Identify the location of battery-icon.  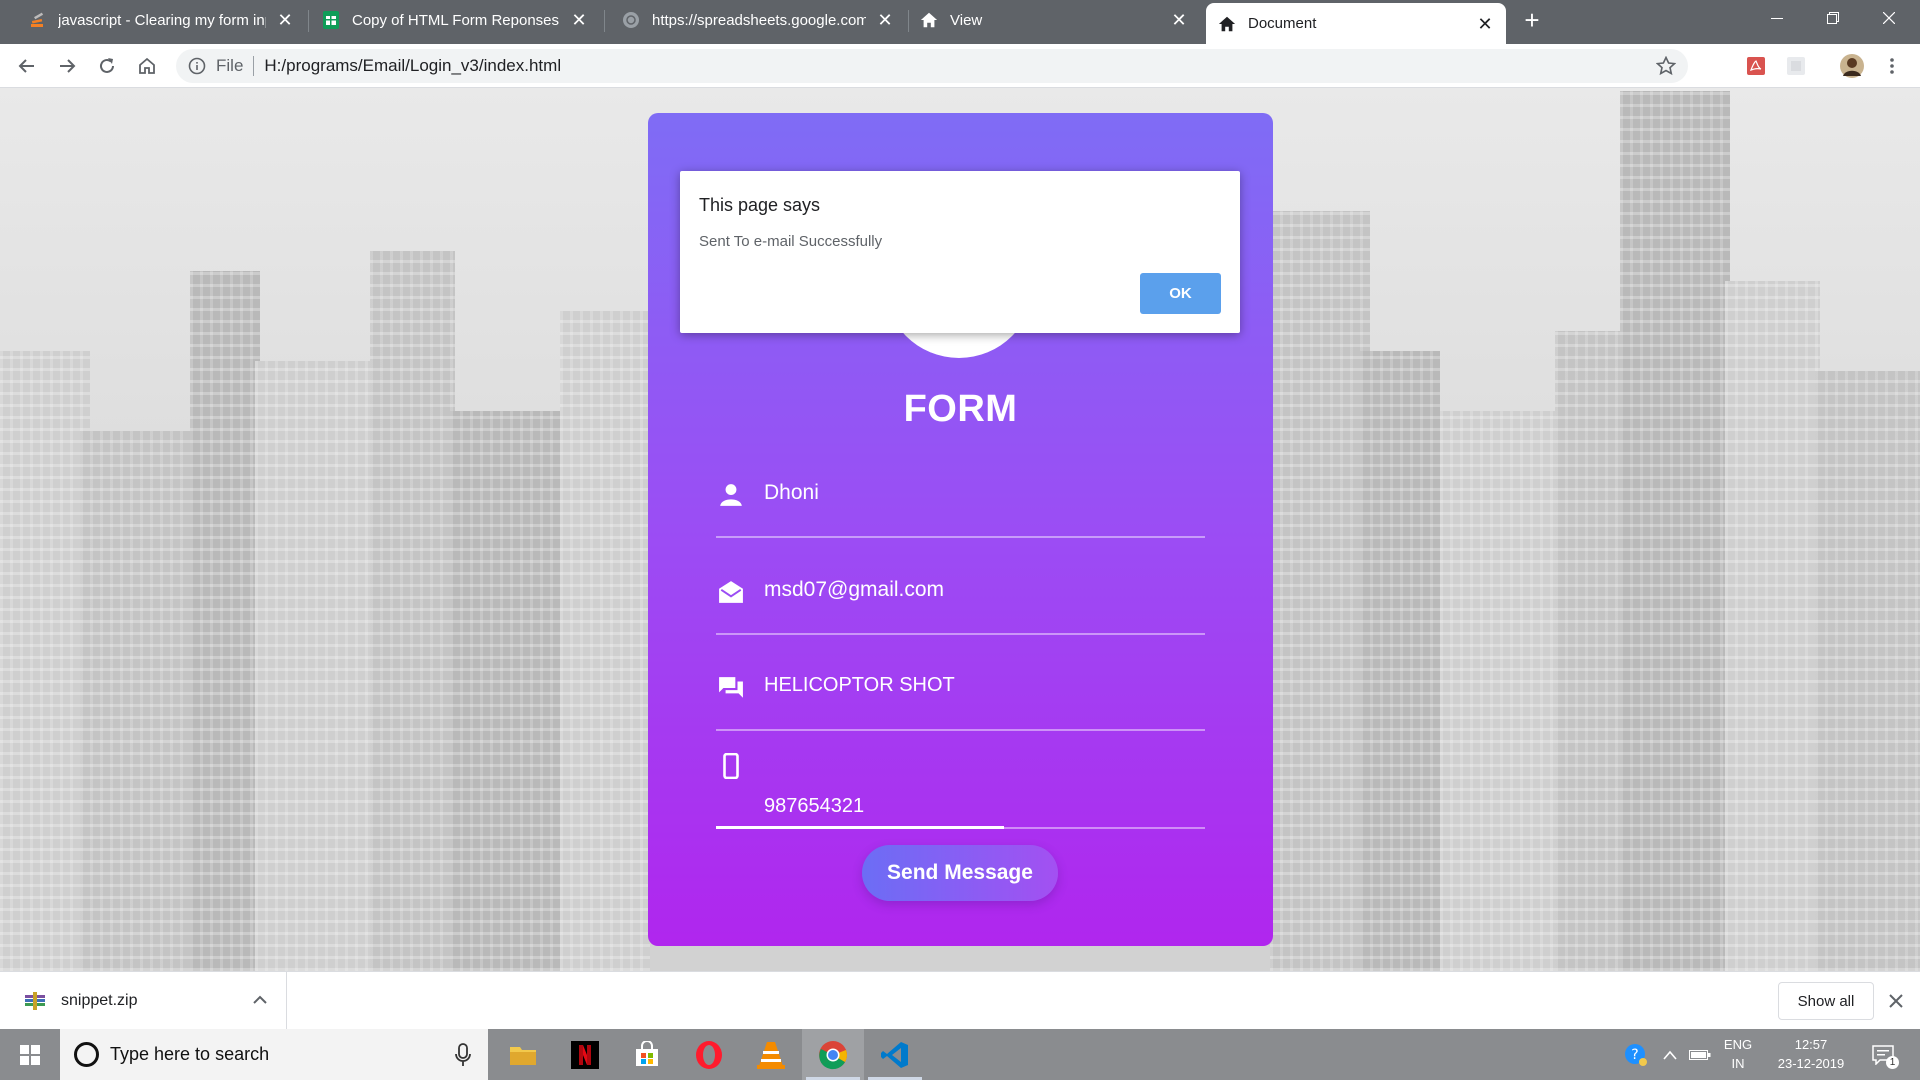
(1700, 1055).